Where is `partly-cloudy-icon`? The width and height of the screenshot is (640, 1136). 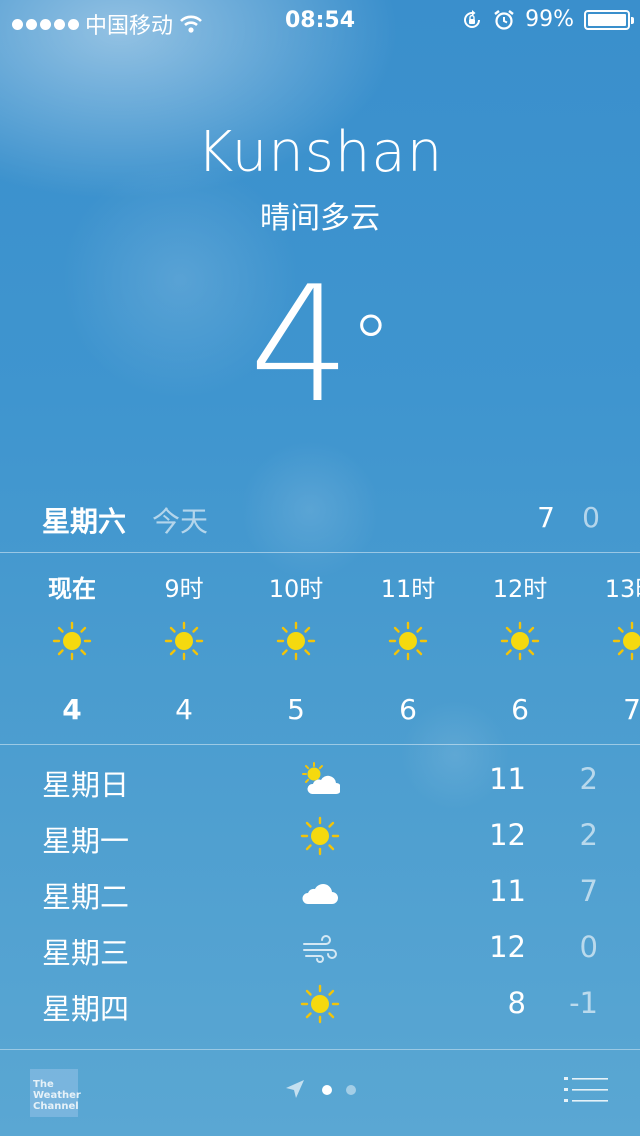
partly-cloudy-icon is located at coordinates (321, 778).